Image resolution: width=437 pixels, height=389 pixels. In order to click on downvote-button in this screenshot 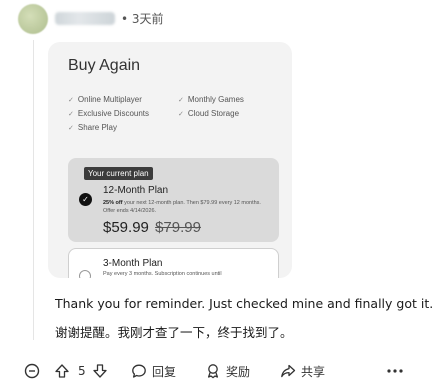, I will do `click(100, 371)`.